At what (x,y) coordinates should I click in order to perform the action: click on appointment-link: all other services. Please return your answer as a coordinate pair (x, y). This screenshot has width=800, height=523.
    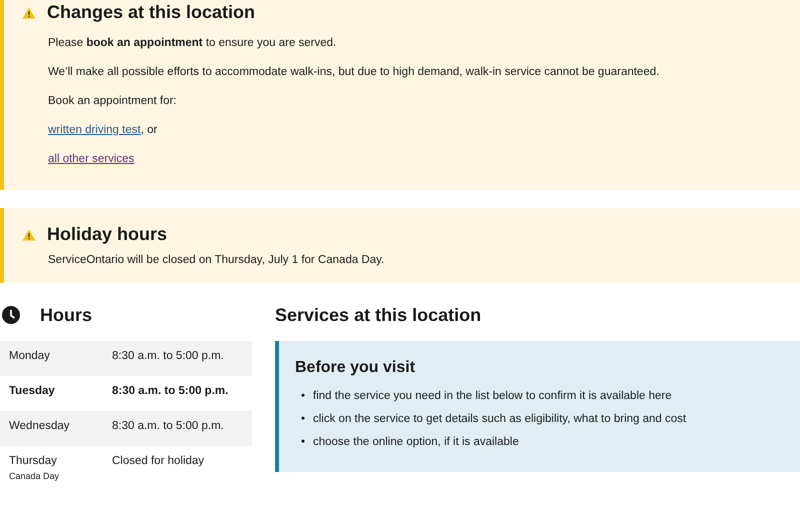
    Looking at the image, I should click on (91, 159).